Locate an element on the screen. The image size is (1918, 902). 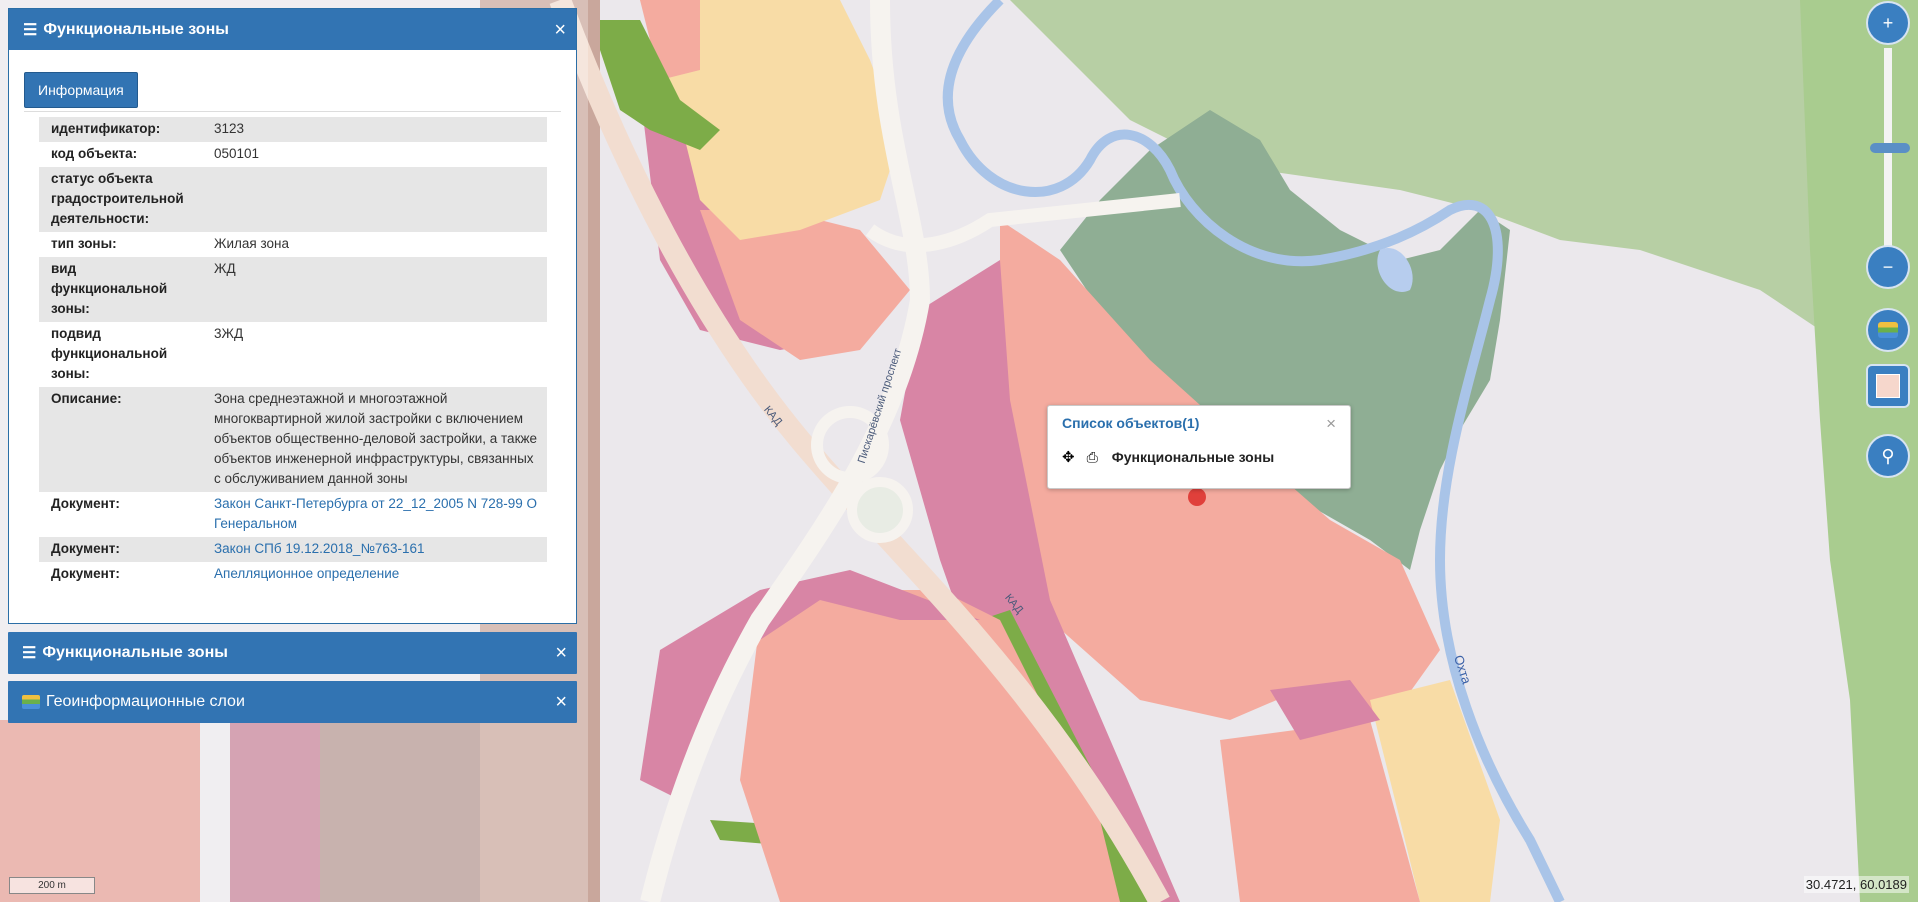
search-icon: ⚲ is located at coordinates (1888, 455).